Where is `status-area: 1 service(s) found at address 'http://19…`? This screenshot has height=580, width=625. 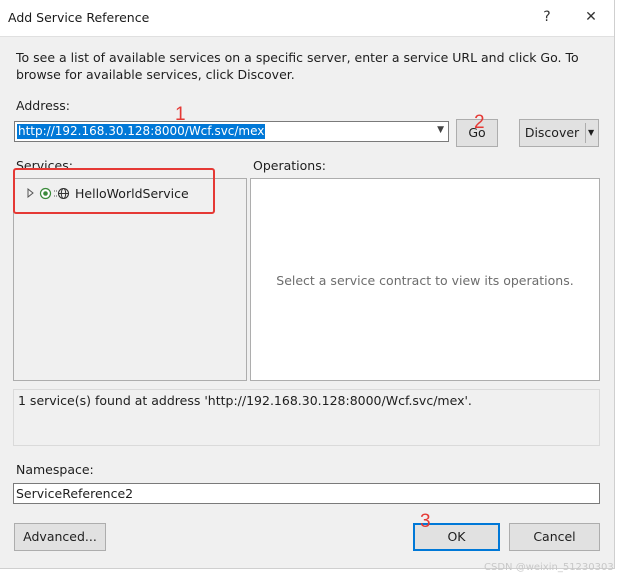 status-area: 1 service(s) found at address 'http://19… is located at coordinates (306, 417).